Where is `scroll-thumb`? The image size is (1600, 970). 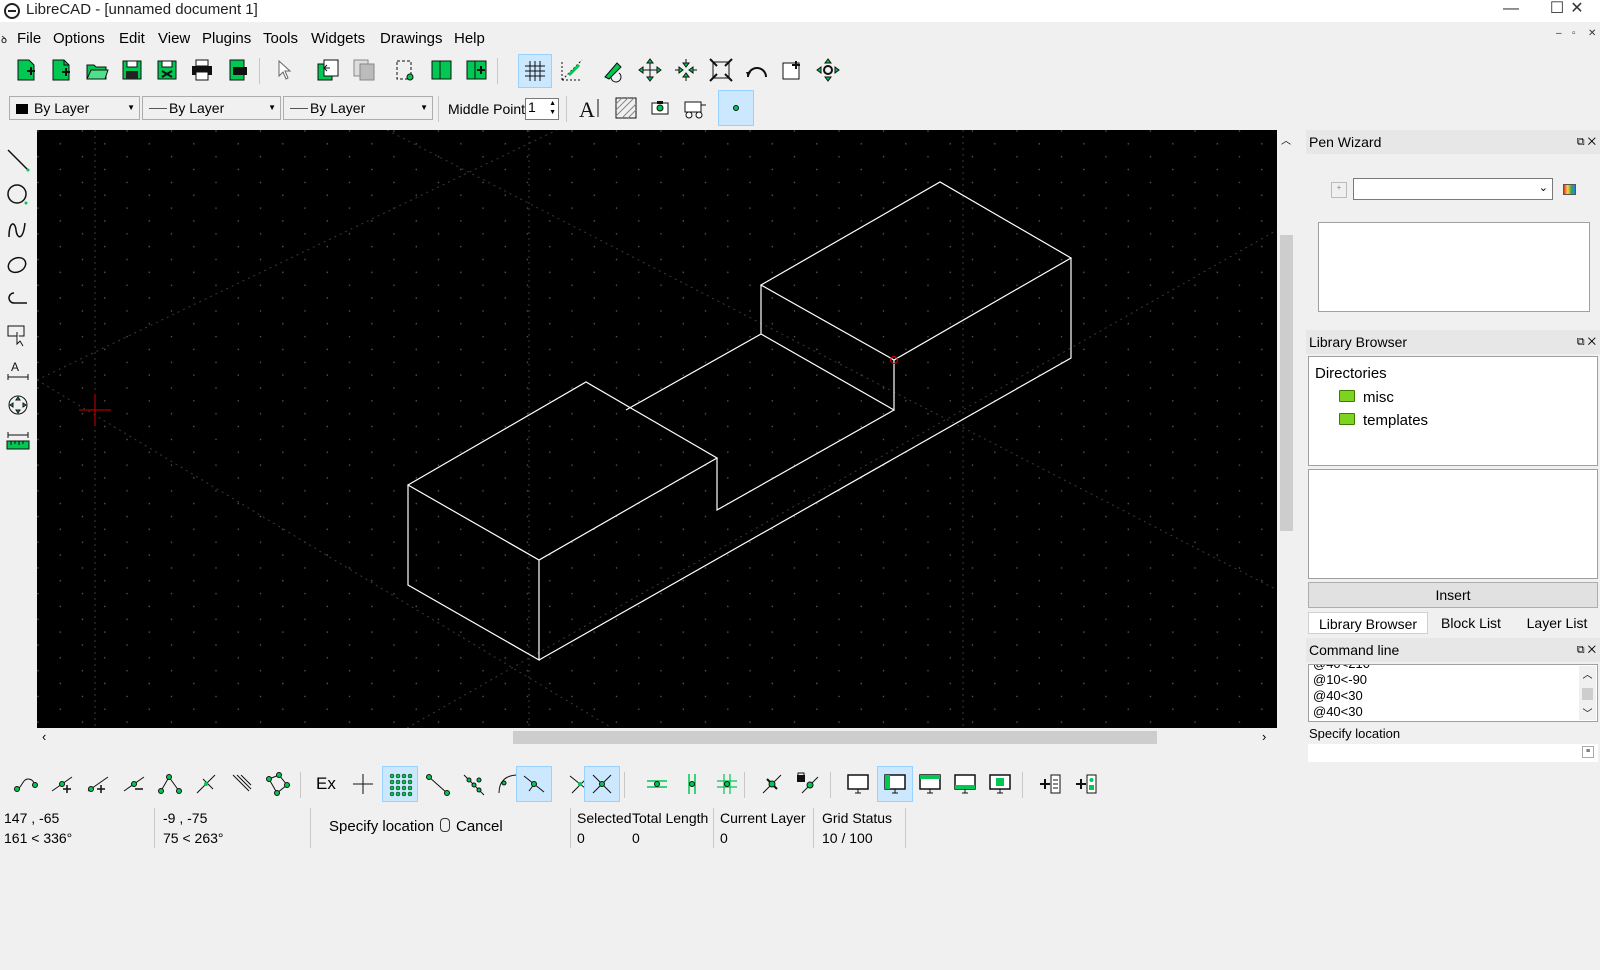 scroll-thumb is located at coordinates (1587, 694).